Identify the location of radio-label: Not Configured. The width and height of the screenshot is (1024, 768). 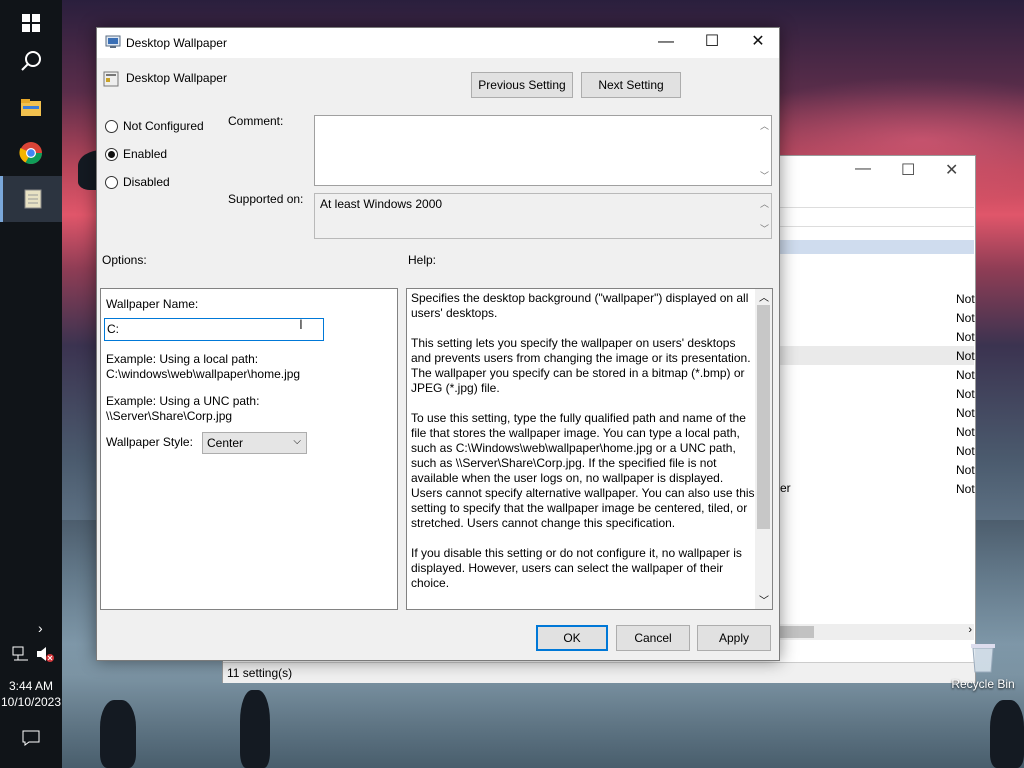
(163, 126).